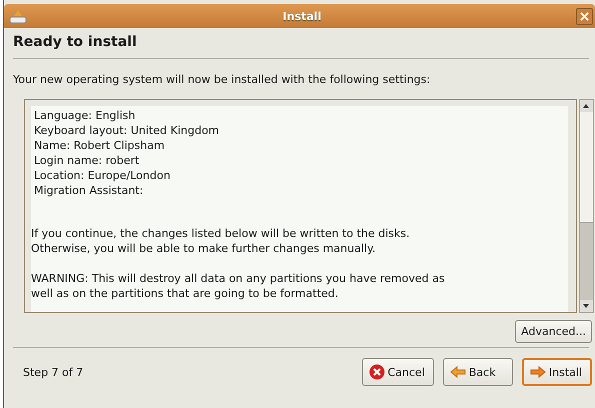 Image resolution: width=595 pixels, height=408 pixels. I want to click on left-arrow-icon, so click(458, 372).